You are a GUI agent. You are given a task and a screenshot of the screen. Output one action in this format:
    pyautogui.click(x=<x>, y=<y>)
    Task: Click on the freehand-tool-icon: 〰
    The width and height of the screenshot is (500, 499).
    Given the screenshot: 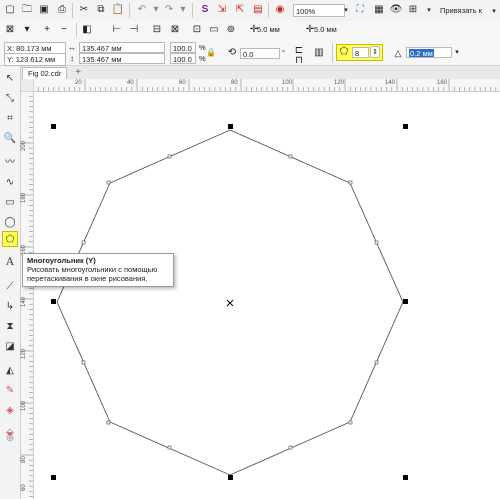 What is the action you would take?
    pyautogui.click(x=10, y=160)
    